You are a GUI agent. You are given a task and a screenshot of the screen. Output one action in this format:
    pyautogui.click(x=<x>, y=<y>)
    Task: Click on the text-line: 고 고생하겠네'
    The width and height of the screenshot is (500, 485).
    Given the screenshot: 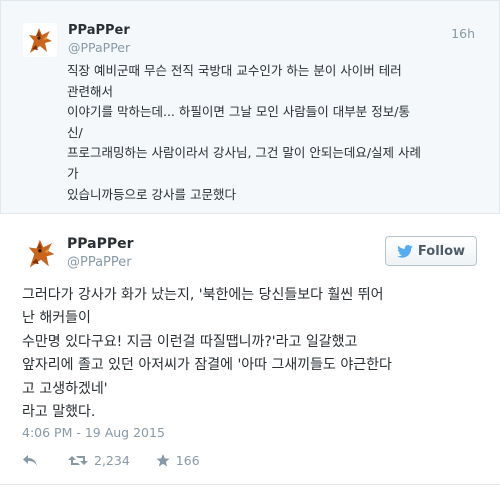 What is the action you would take?
    pyautogui.click(x=65, y=388)
    